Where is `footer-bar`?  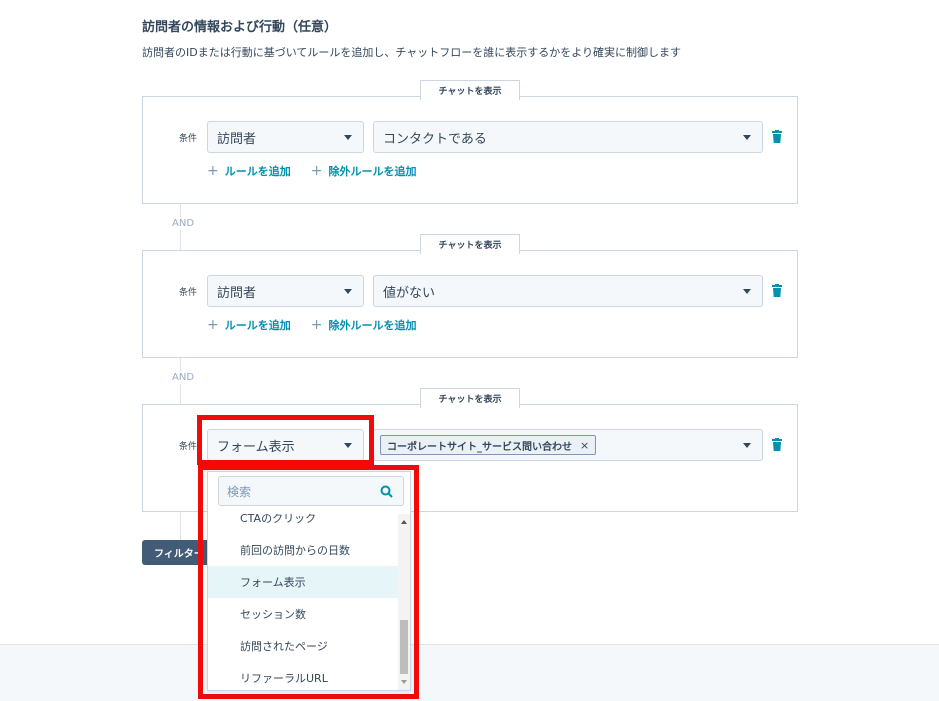
footer-bar is located at coordinates (469, 672).